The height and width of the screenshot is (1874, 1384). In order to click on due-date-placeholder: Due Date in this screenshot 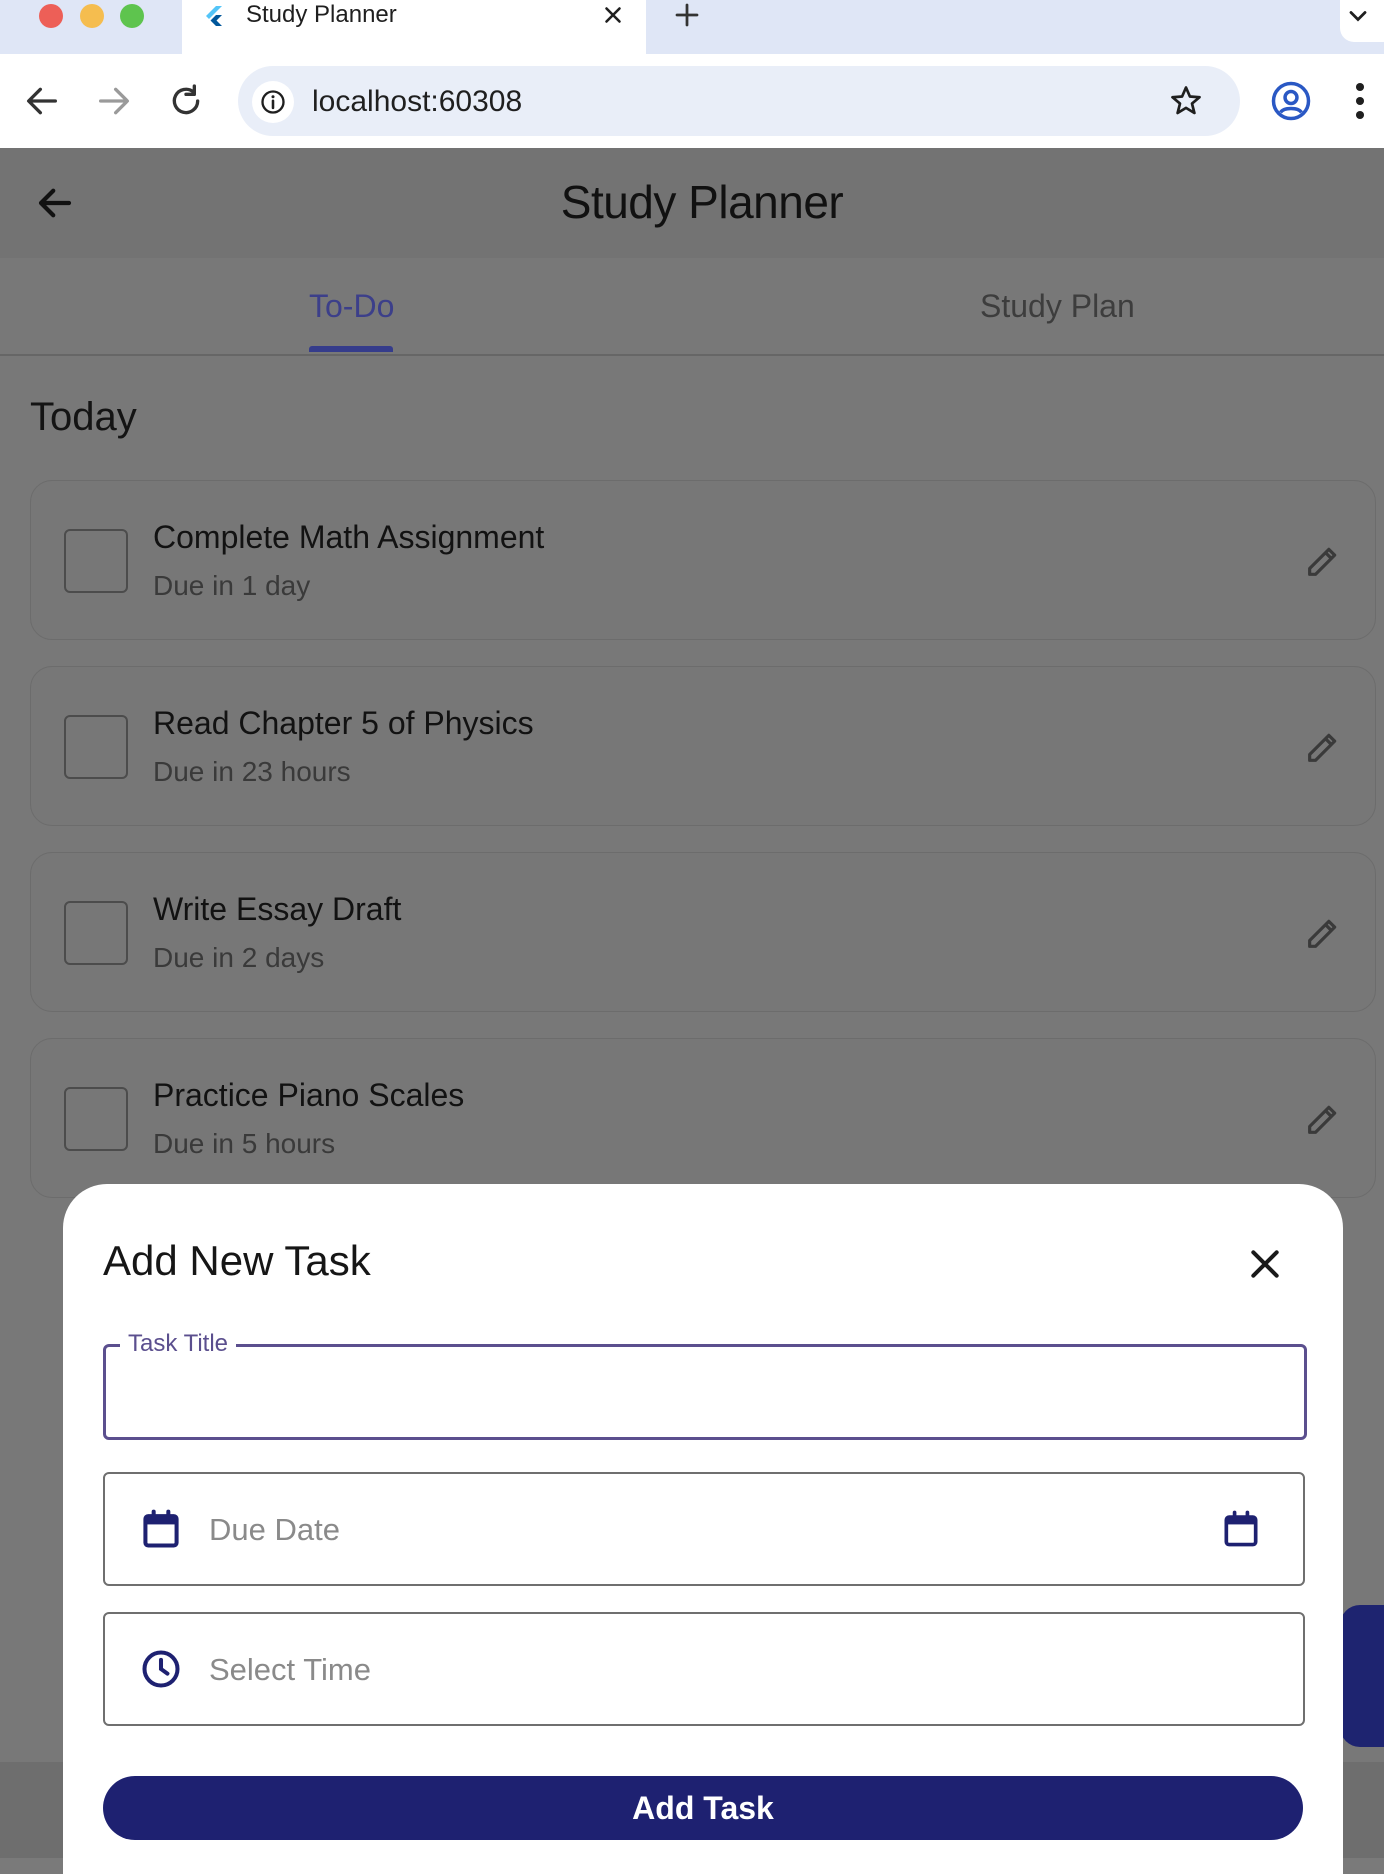, I will do `click(274, 1529)`.